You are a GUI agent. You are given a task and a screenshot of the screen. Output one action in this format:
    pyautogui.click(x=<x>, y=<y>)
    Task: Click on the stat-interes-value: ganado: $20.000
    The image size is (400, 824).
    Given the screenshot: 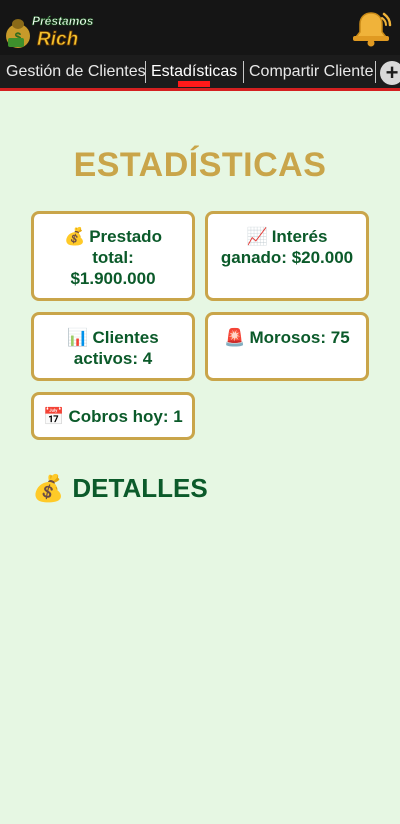 What is the action you would take?
    pyautogui.click(x=287, y=257)
    